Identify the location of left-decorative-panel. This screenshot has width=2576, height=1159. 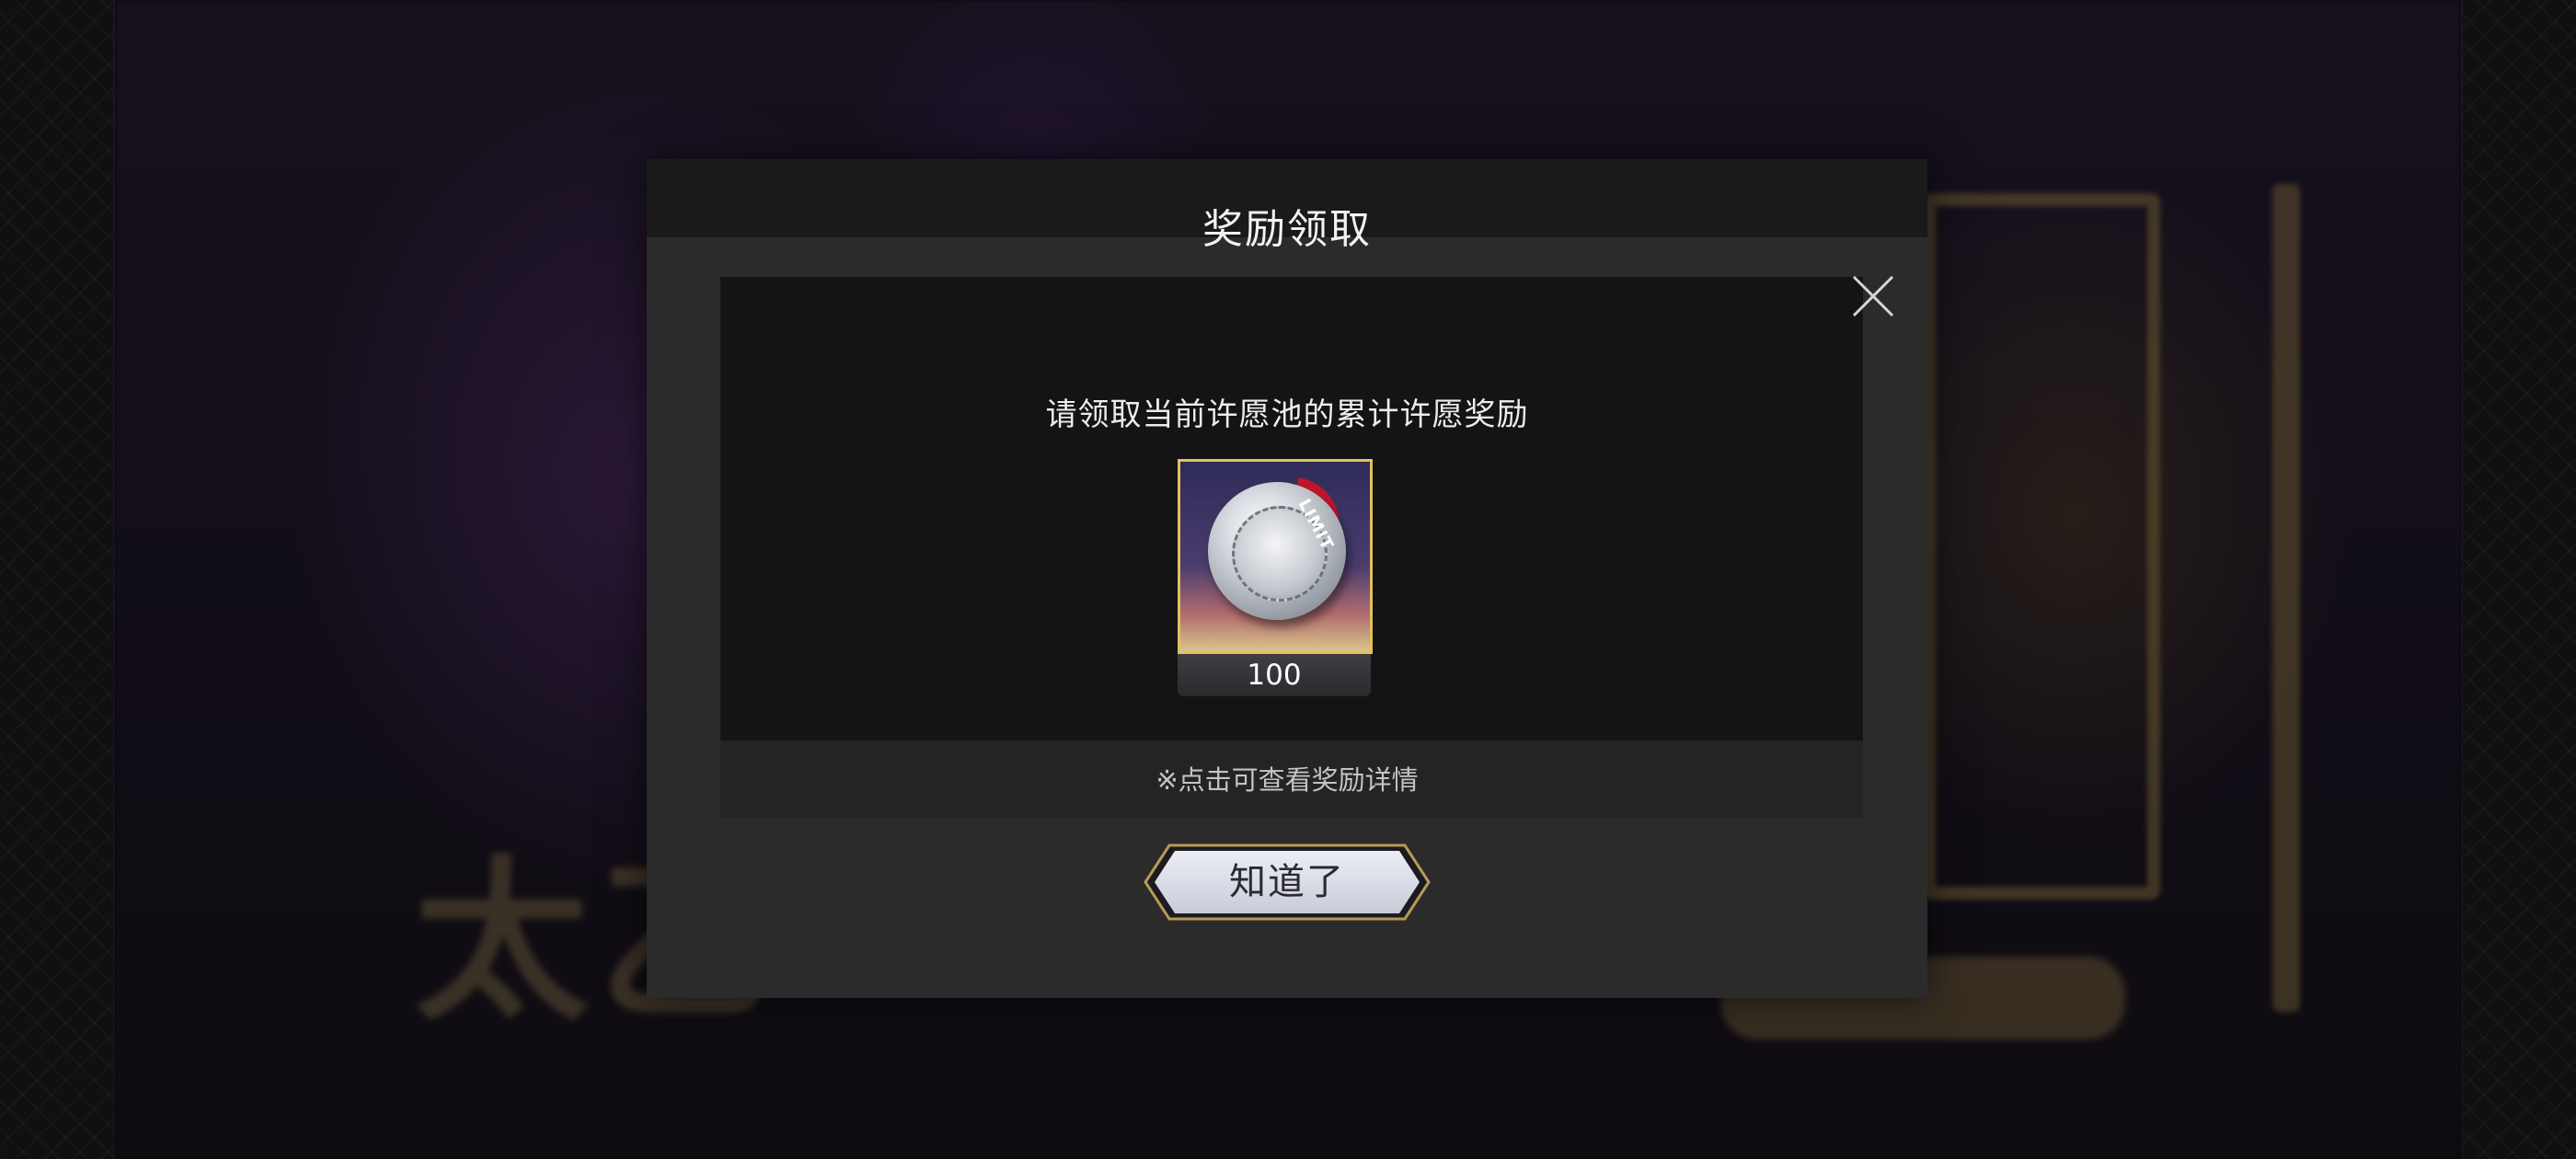
(57, 579).